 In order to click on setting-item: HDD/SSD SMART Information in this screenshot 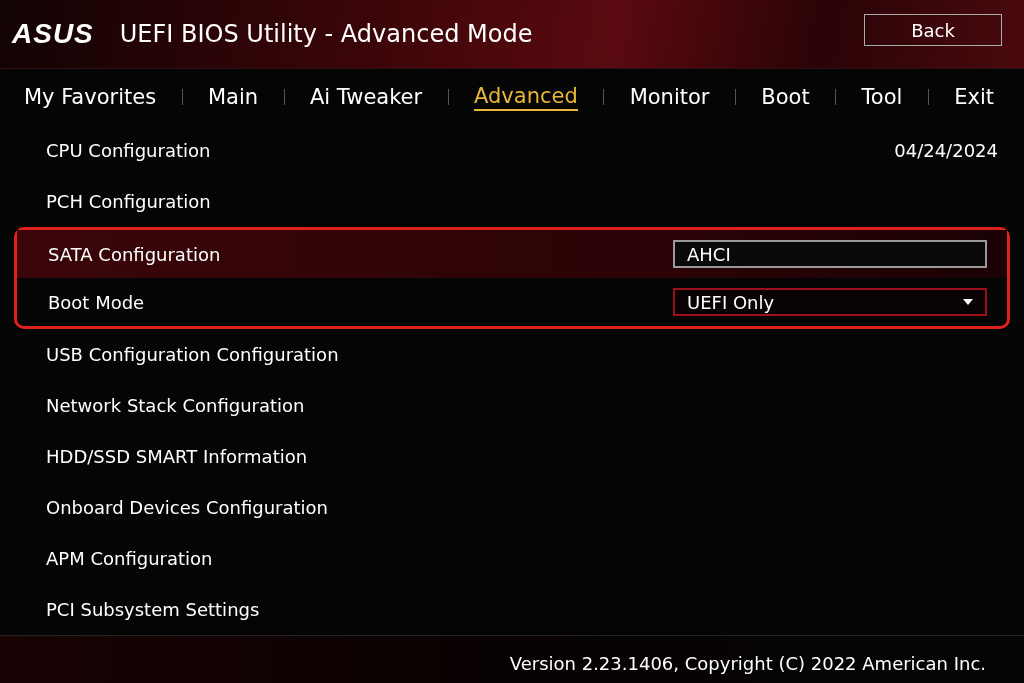, I will do `click(518, 456)`.